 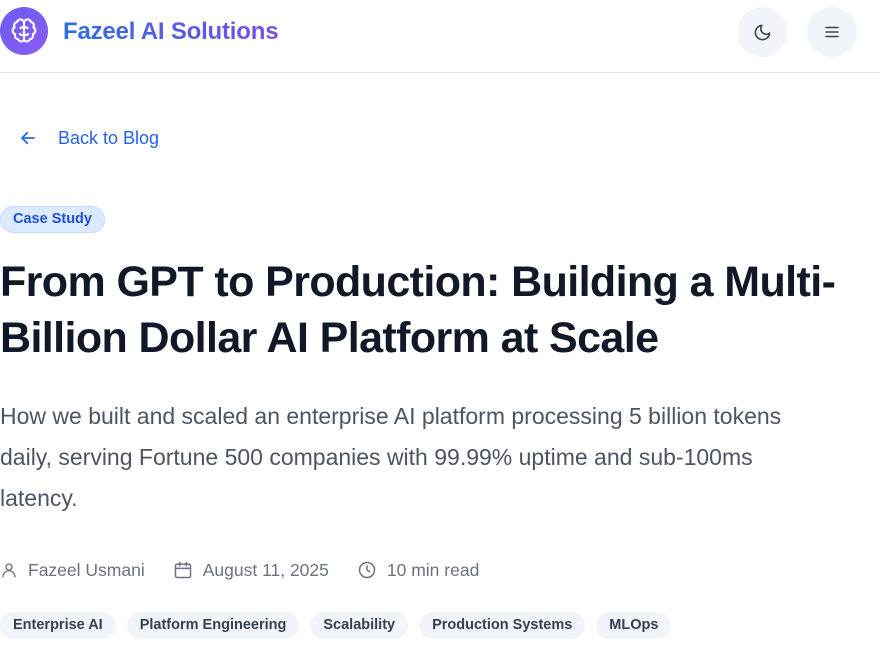 I want to click on read-time: 10 min read, so click(x=433, y=569).